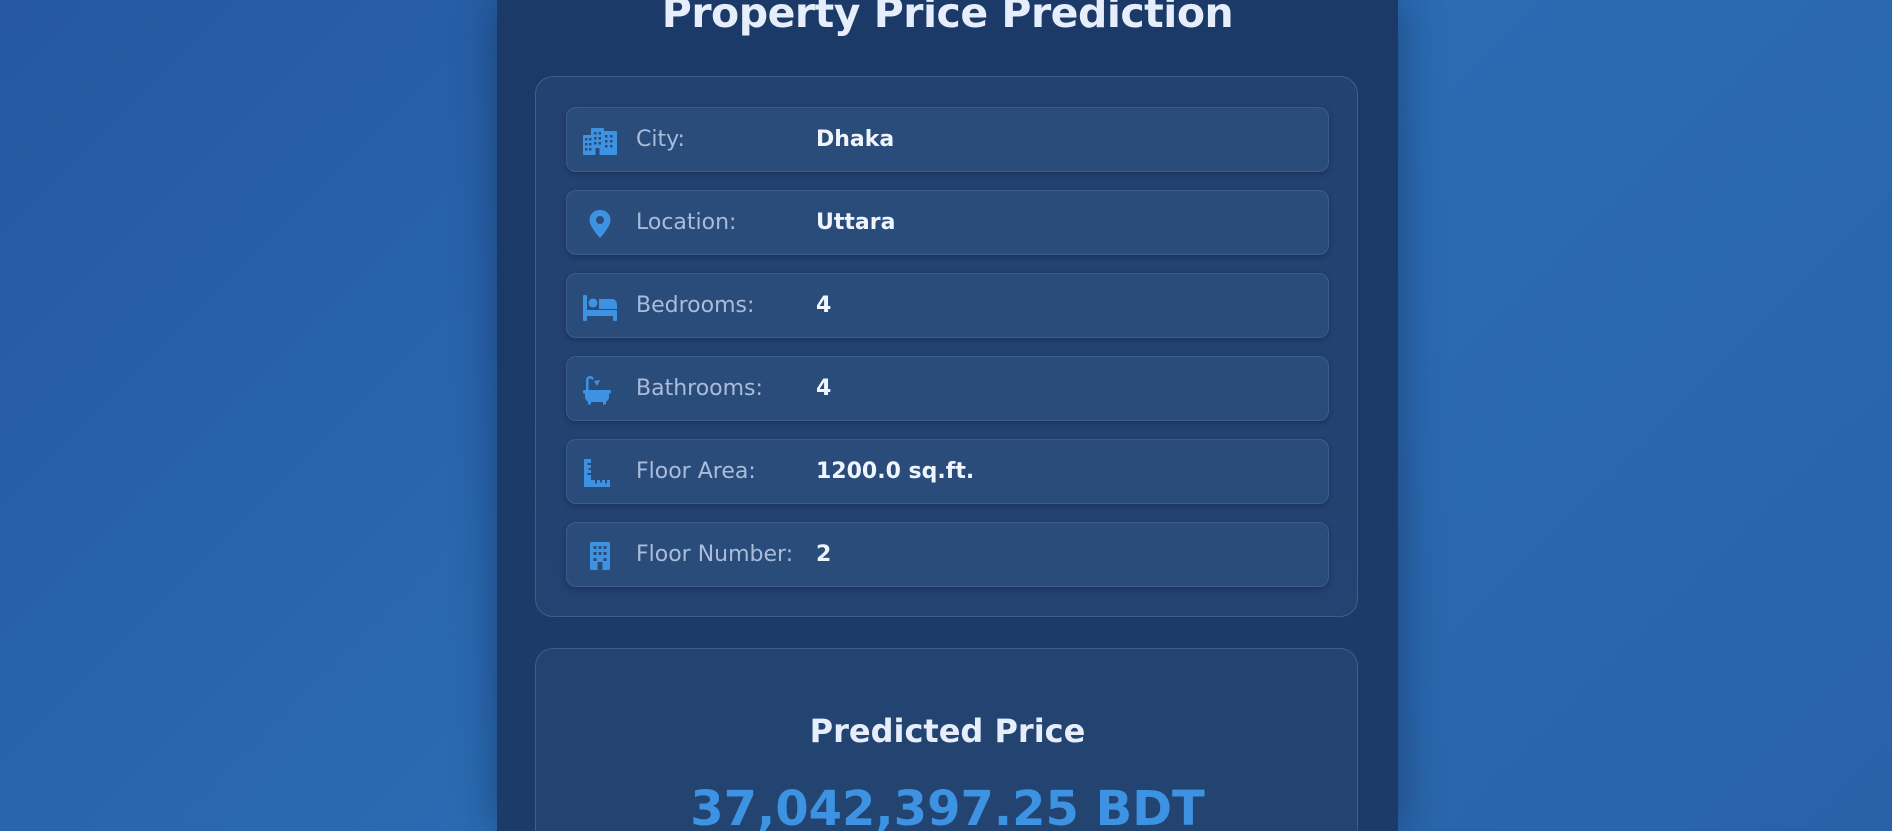 The width and height of the screenshot is (1892, 831). Describe the element at coordinates (715, 554) in the screenshot. I see `detail-label: Floor Number:` at that location.